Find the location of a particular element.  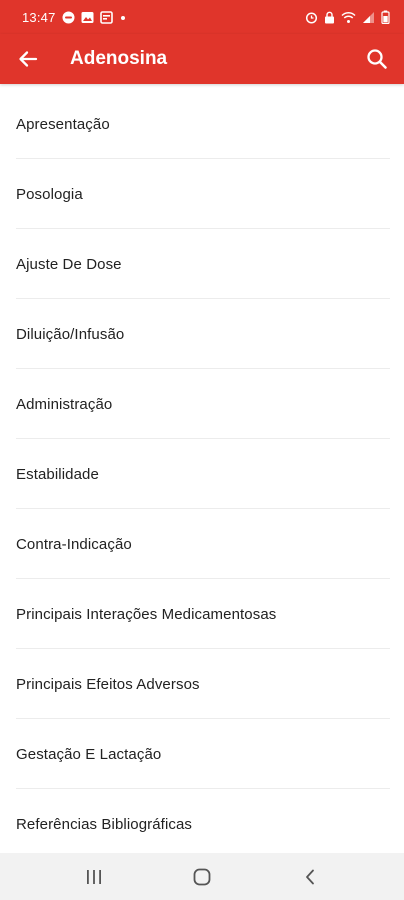

list-item-interacoes: Principais Interações Medicamentosas is located at coordinates (202, 614).